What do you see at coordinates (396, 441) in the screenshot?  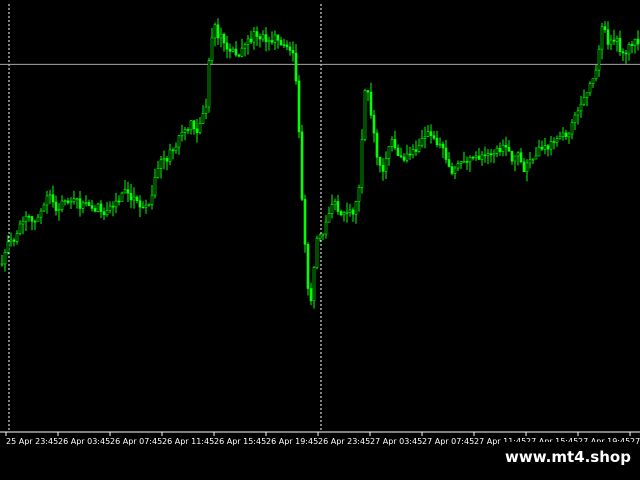 I see `x-tick-label: 27 Apr 03:45` at bounding box center [396, 441].